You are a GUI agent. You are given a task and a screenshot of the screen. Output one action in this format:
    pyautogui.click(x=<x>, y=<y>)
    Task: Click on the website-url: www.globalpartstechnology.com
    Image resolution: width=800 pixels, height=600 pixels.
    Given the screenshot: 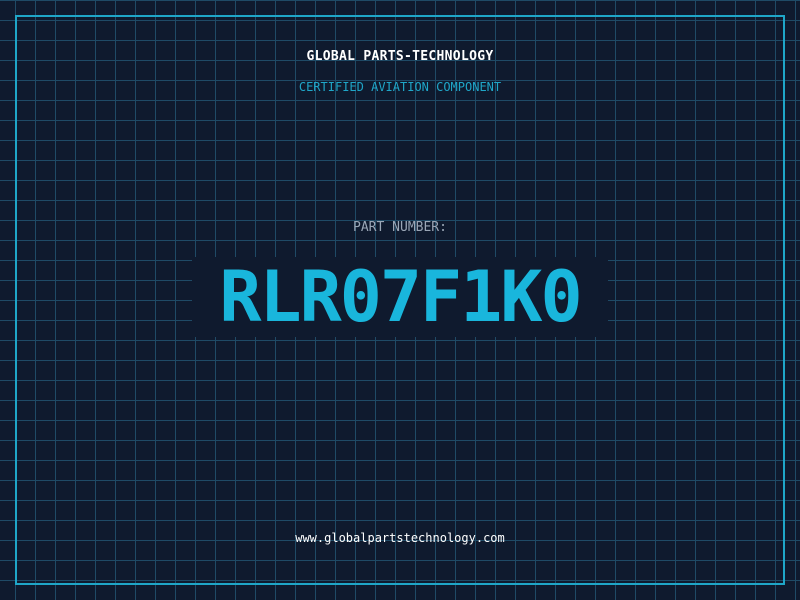 What is the action you would take?
    pyautogui.click(x=400, y=538)
    